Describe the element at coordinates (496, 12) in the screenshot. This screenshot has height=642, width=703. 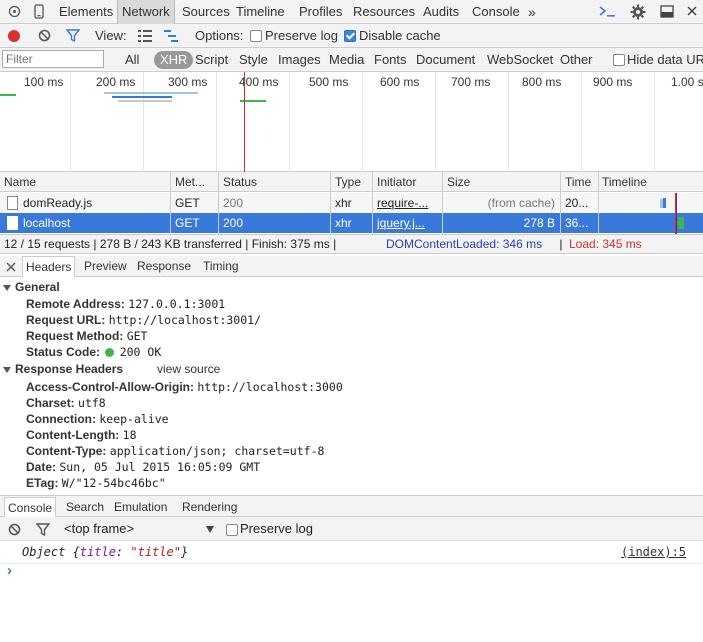
I see `tab-console: Console` at that location.